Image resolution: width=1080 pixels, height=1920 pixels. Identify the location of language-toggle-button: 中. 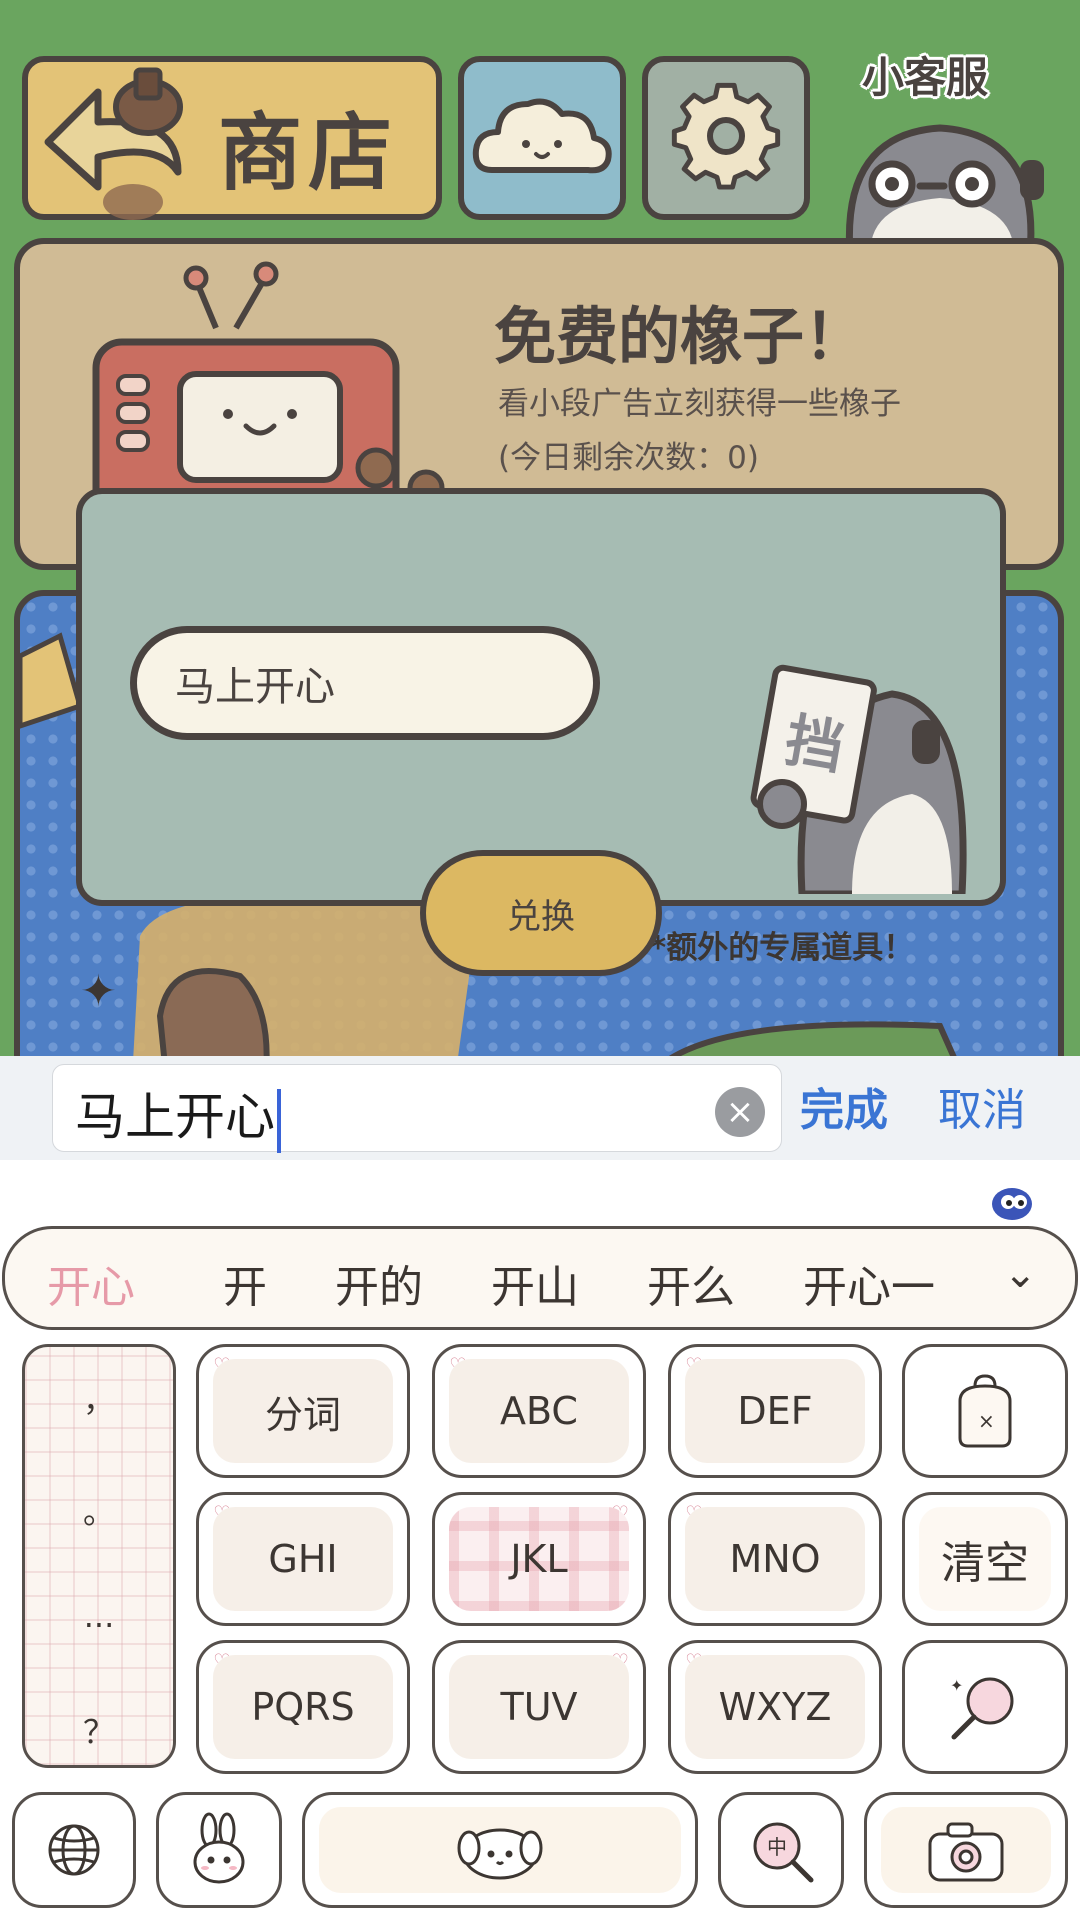
(781, 1850).